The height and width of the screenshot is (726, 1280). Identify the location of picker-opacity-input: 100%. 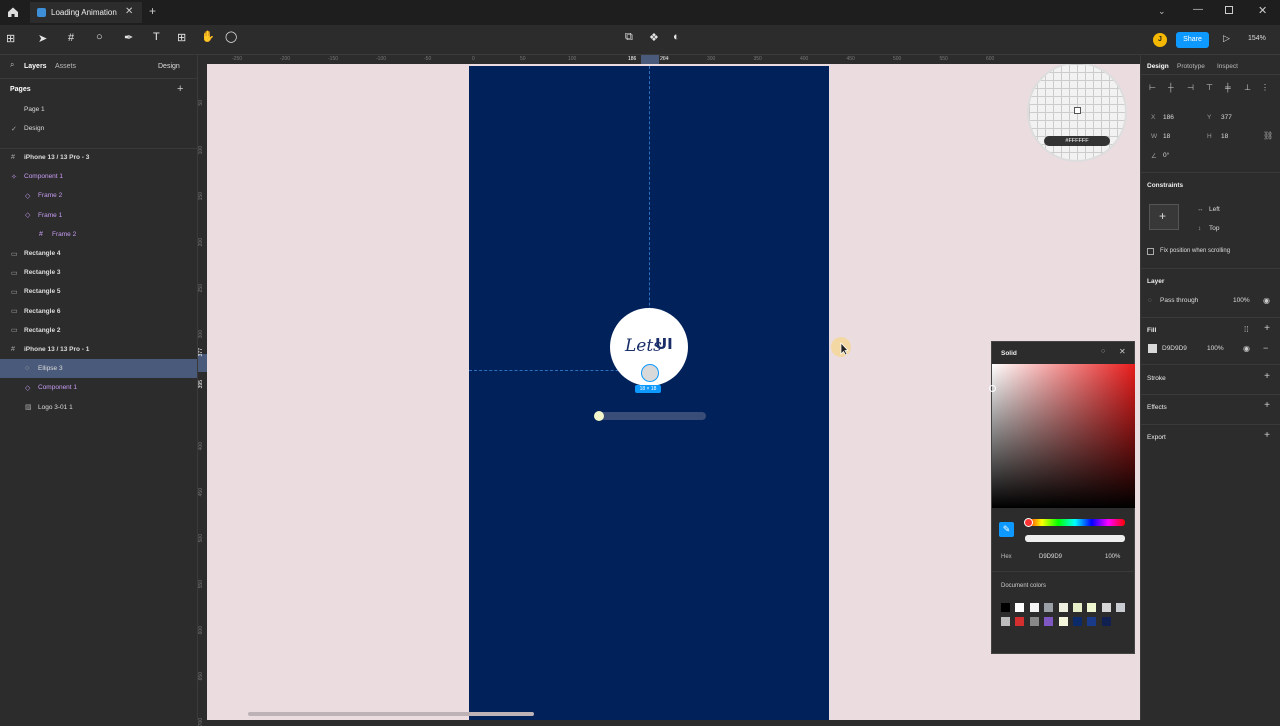
(1112, 557).